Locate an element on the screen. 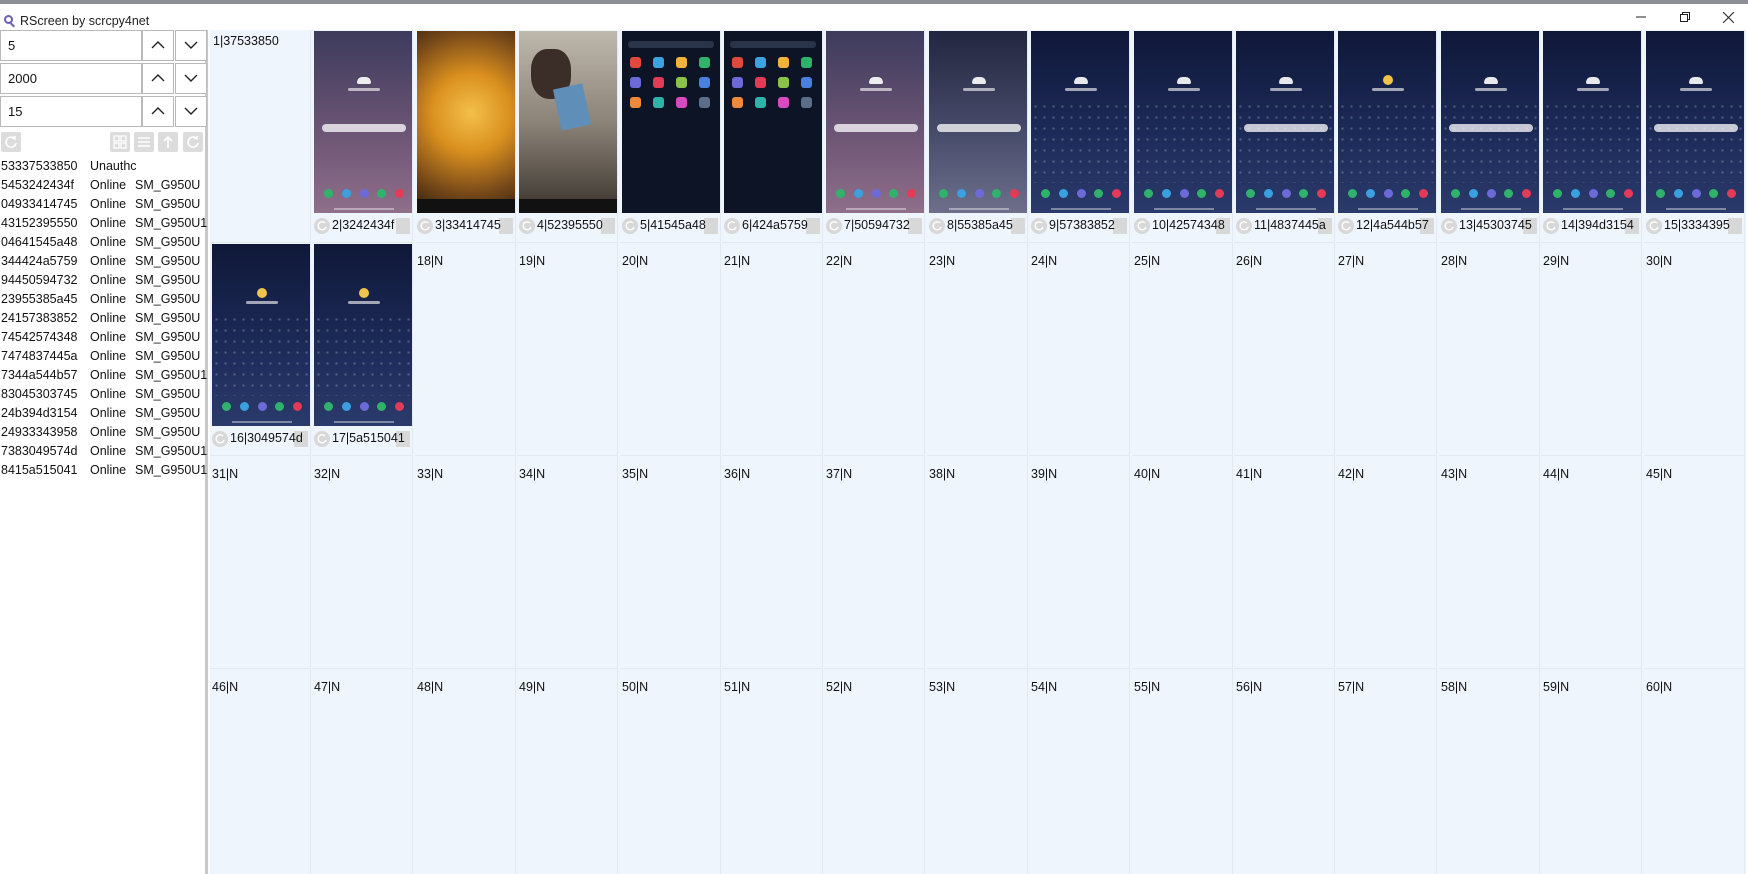  upload-button is located at coordinates (168, 142).